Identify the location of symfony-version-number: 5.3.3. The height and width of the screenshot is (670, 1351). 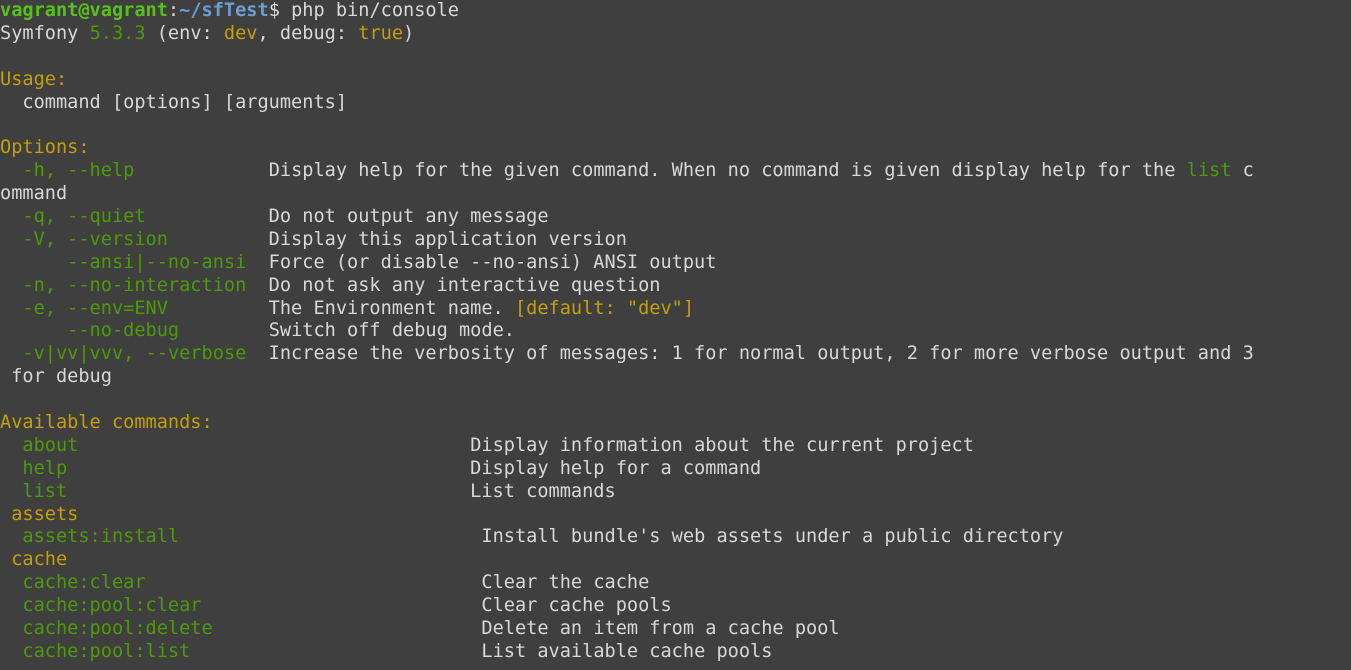
(117, 33).